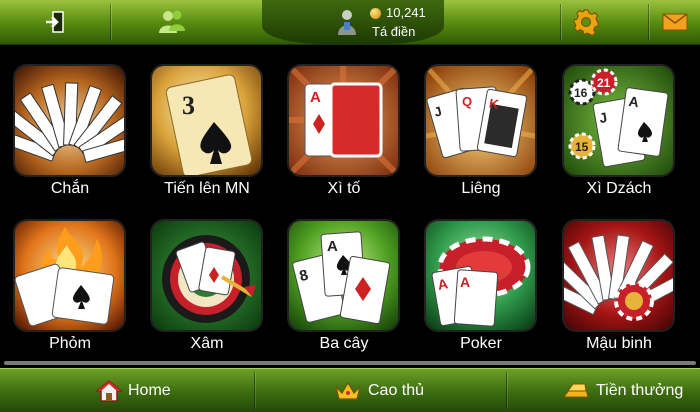 The width and height of the screenshot is (700, 412). Describe the element at coordinates (350, 363) in the screenshot. I see `scrollbar` at that location.